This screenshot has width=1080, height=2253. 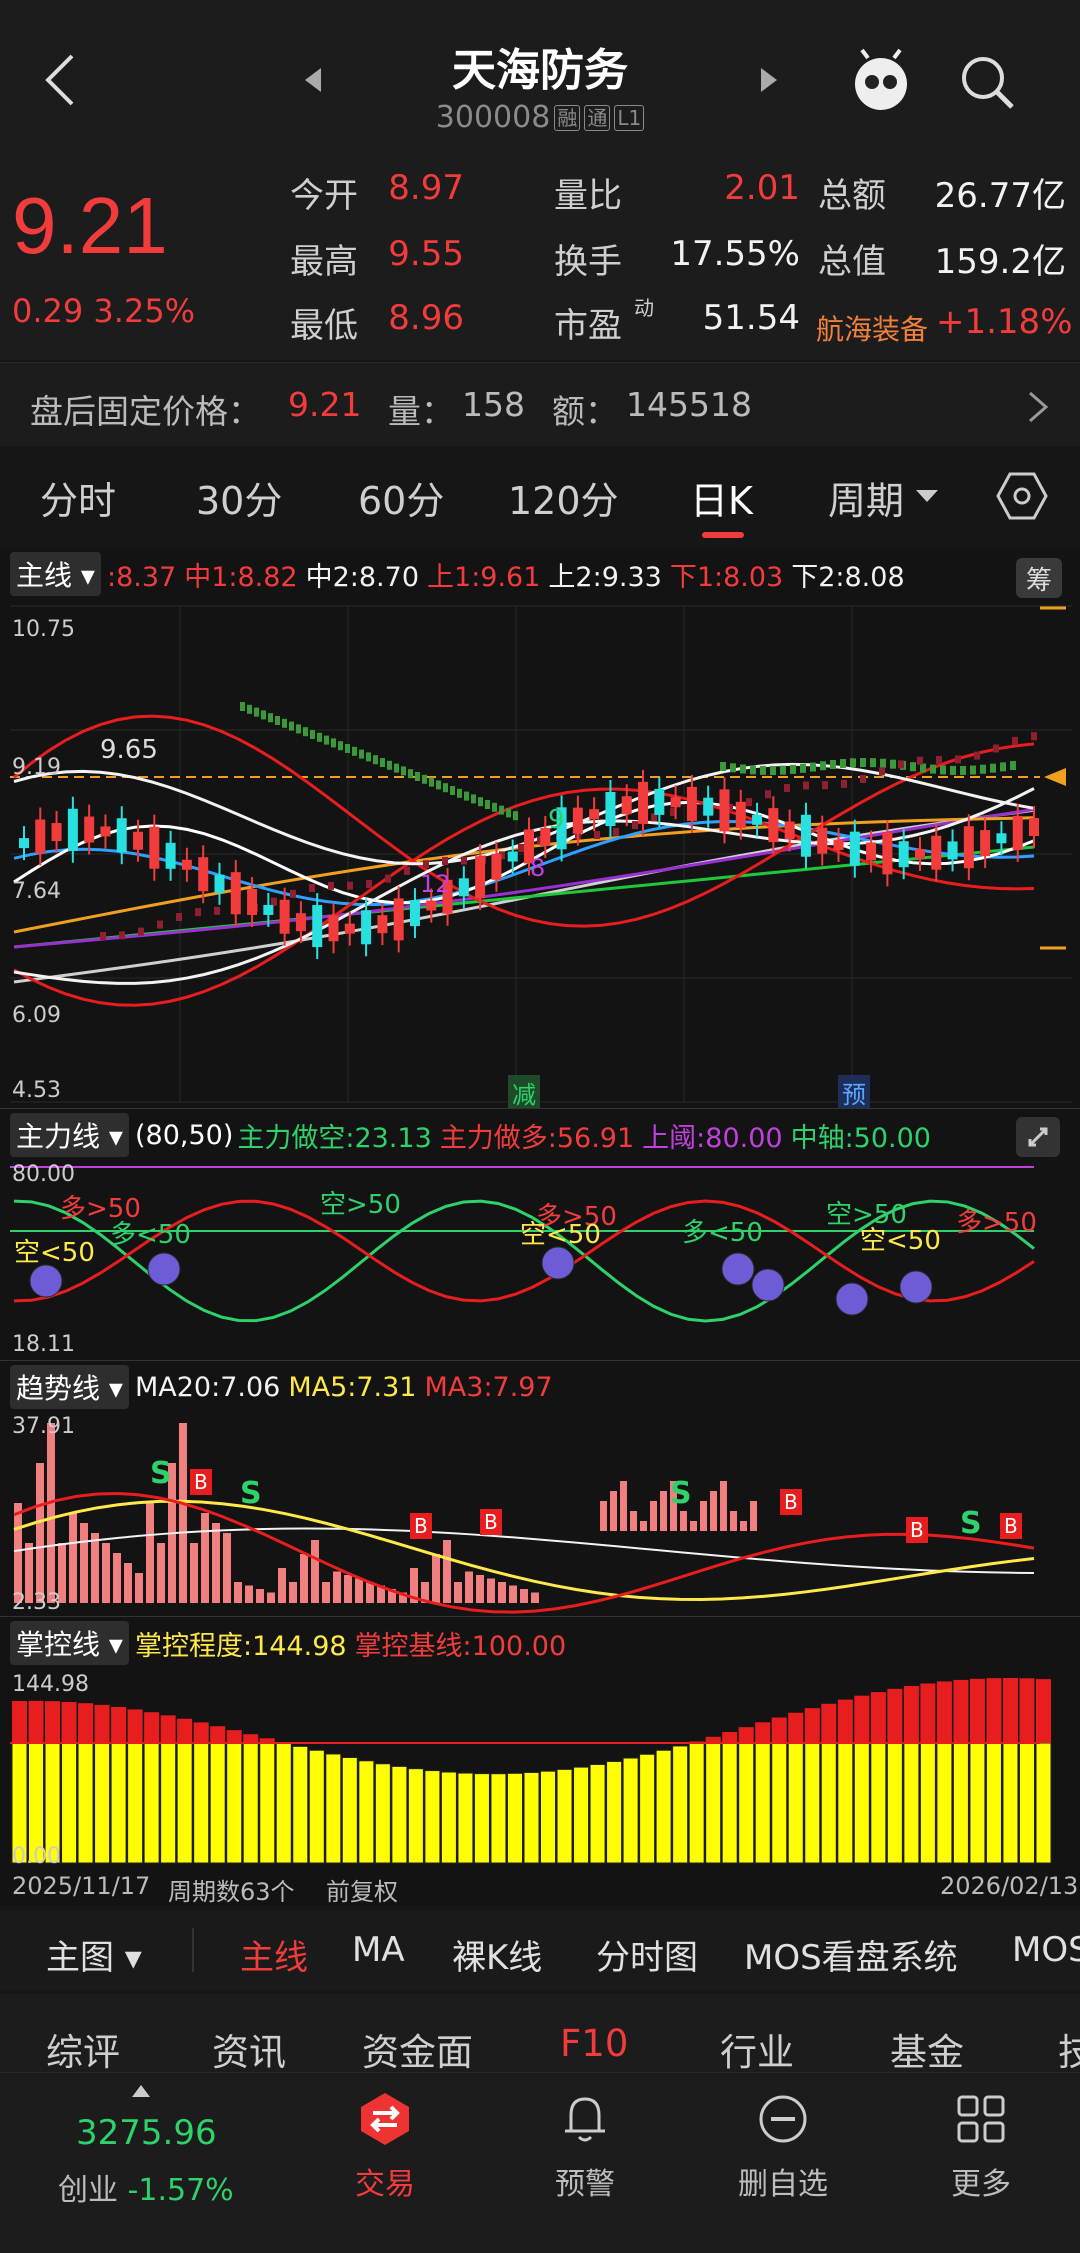 I want to click on info-tab-fund: 基金, so click(x=927, y=2049).